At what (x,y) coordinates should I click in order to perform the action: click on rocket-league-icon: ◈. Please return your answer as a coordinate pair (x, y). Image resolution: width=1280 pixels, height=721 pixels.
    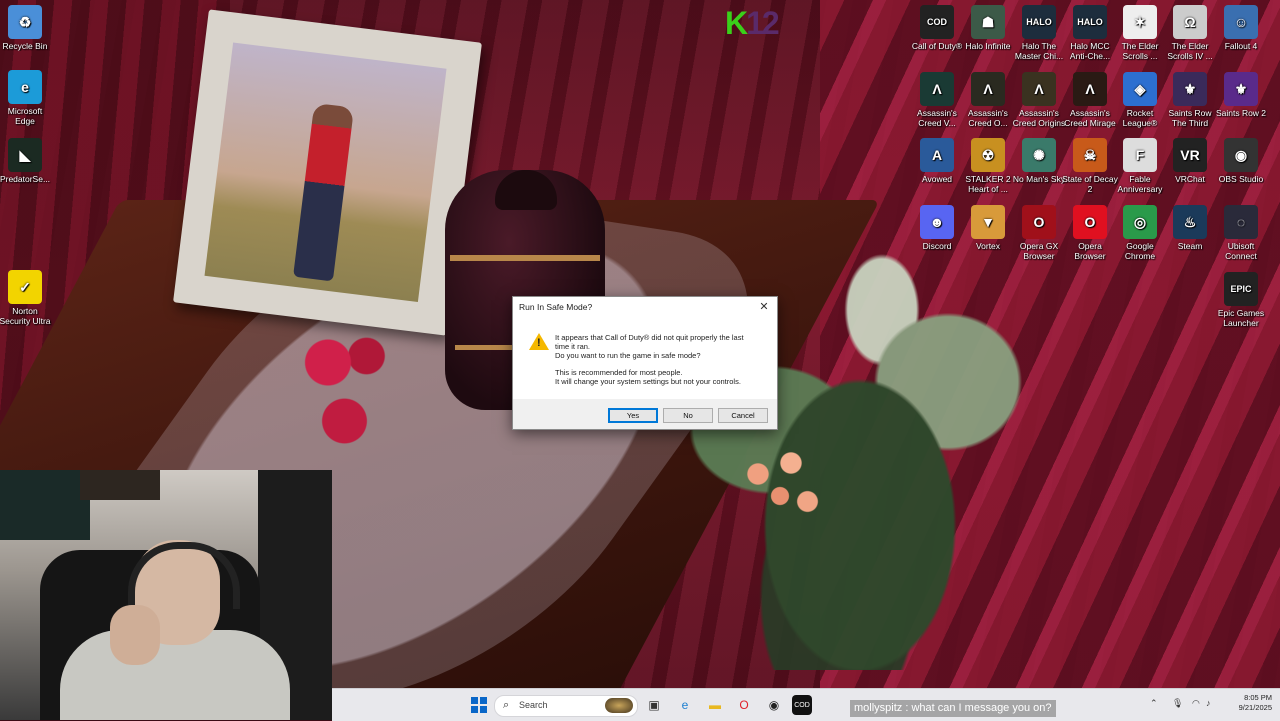
    Looking at the image, I should click on (1140, 89).